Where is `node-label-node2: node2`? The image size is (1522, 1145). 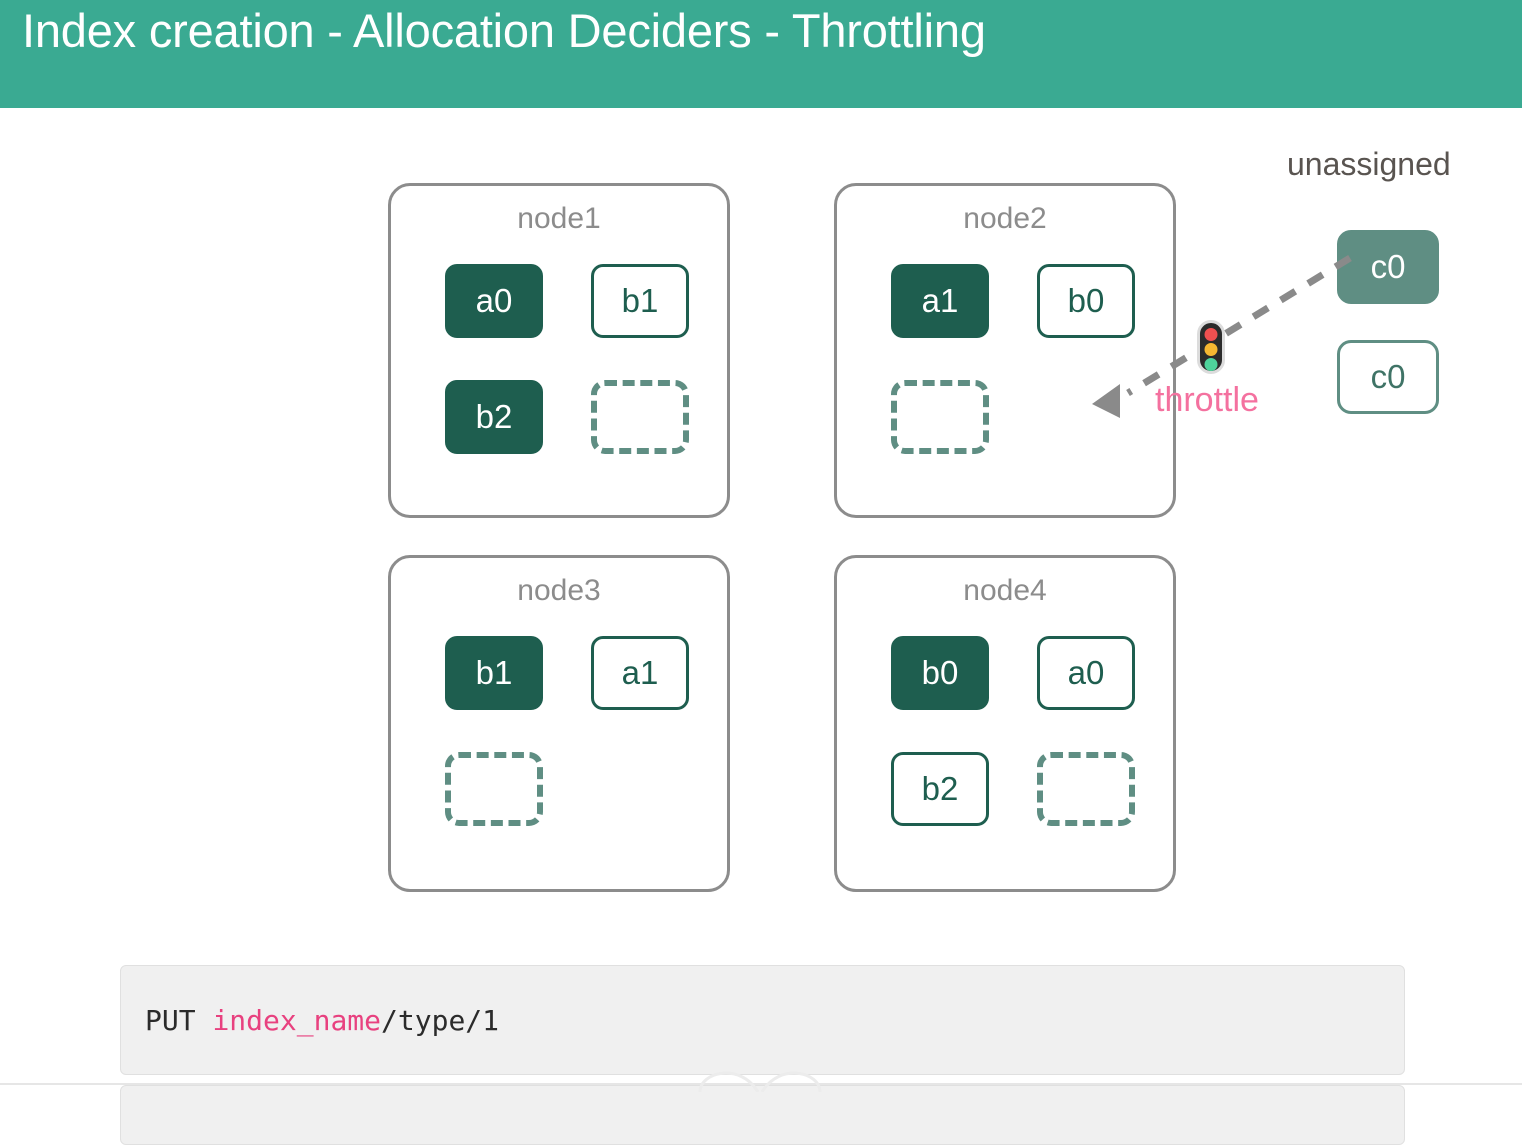
node-label-node2: node2 is located at coordinates (1005, 218).